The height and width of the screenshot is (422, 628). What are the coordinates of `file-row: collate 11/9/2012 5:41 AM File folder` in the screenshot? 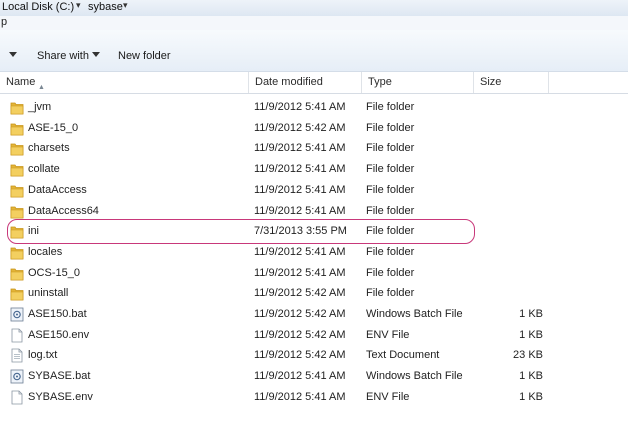 It's located at (314, 170).